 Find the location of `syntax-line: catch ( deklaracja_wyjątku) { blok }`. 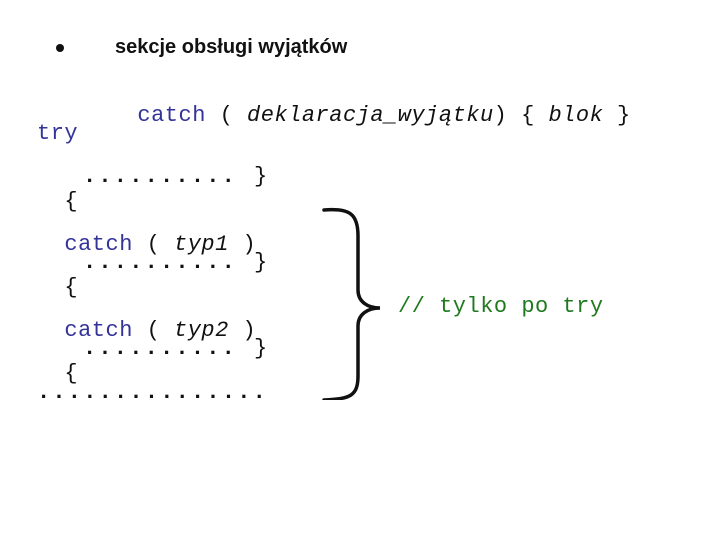

syntax-line: catch ( deklaracja_wyjątku) { blok } is located at coordinates (370, 103).